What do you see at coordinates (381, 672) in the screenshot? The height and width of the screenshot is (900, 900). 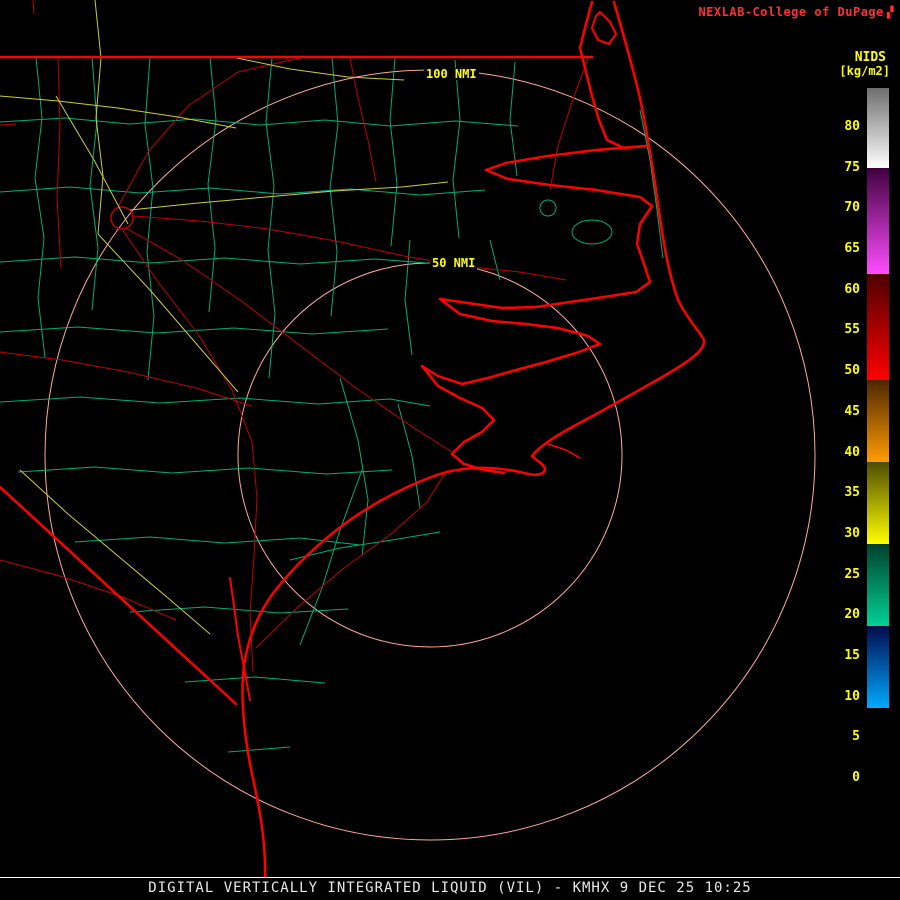 I see `south-coast` at bounding box center [381, 672].